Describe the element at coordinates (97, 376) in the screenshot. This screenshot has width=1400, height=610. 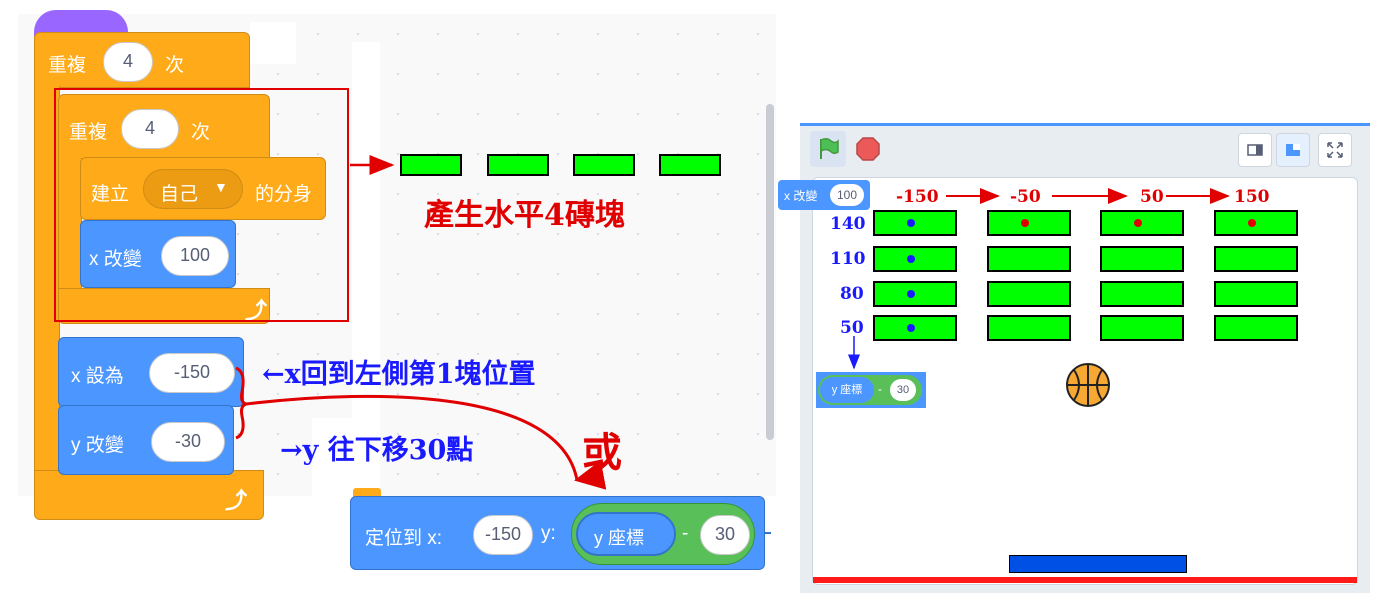
I see `set-x-label: x 設為` at that location.